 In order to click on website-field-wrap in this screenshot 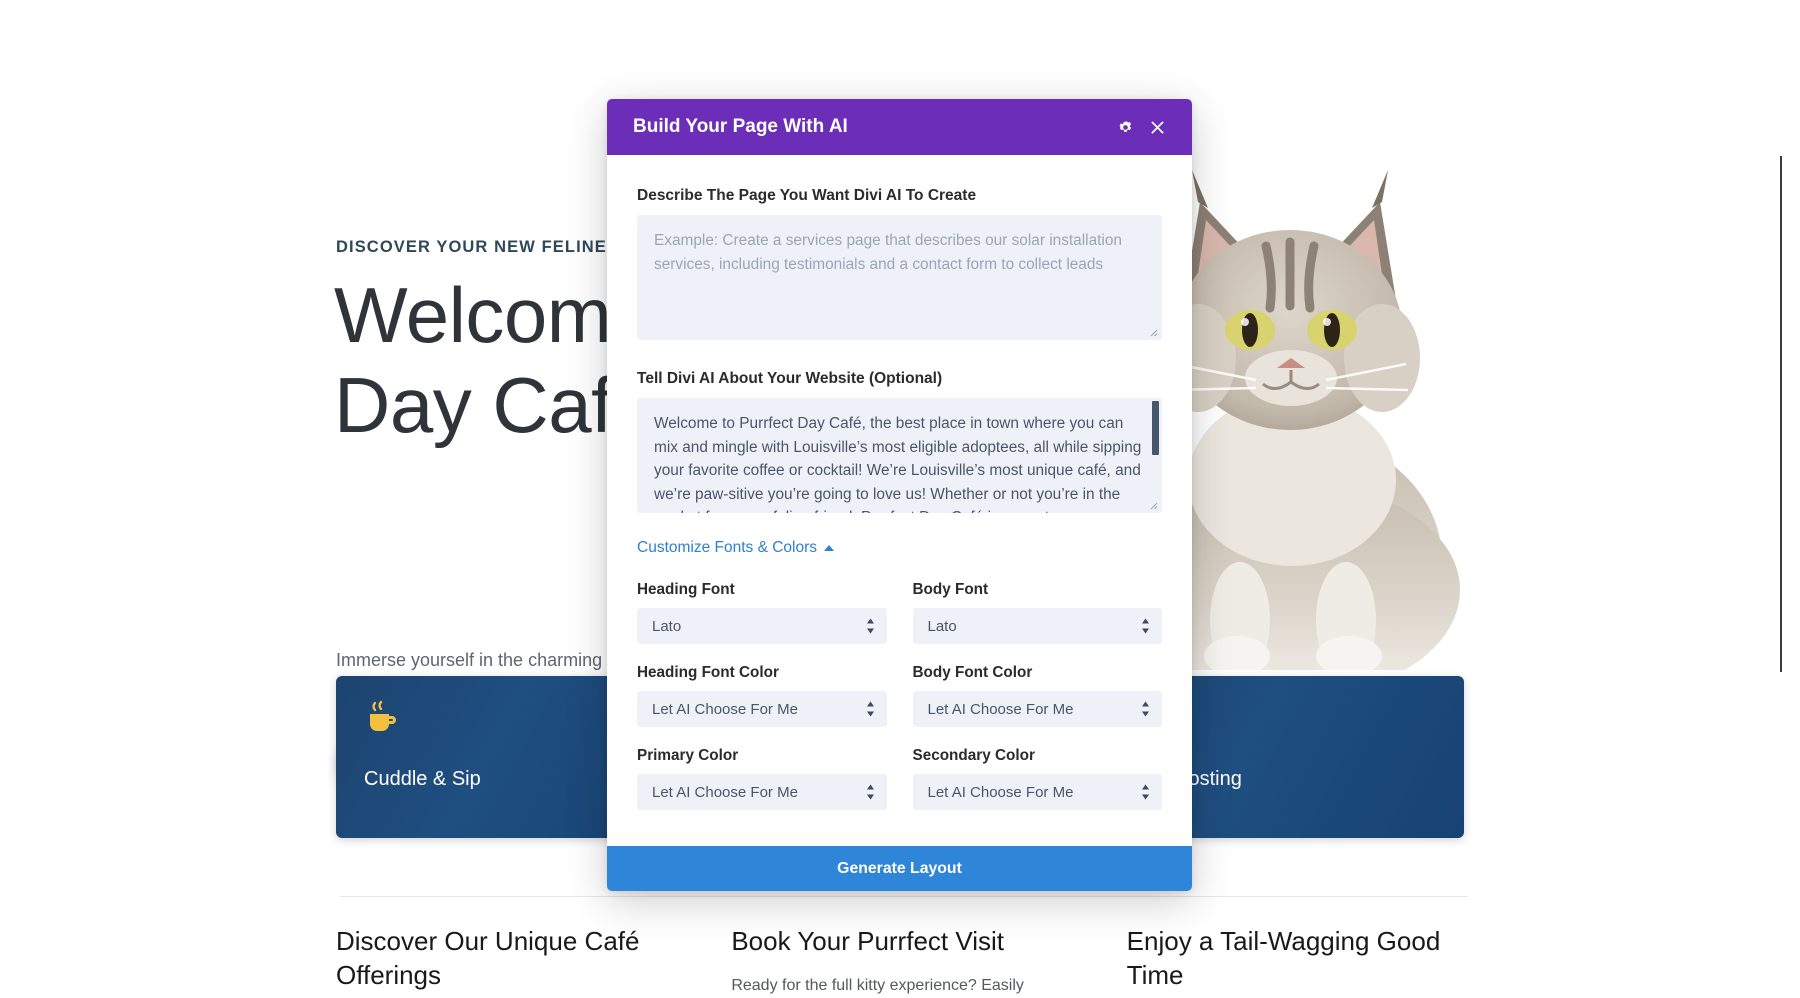, I will do `click(899, 455)`.